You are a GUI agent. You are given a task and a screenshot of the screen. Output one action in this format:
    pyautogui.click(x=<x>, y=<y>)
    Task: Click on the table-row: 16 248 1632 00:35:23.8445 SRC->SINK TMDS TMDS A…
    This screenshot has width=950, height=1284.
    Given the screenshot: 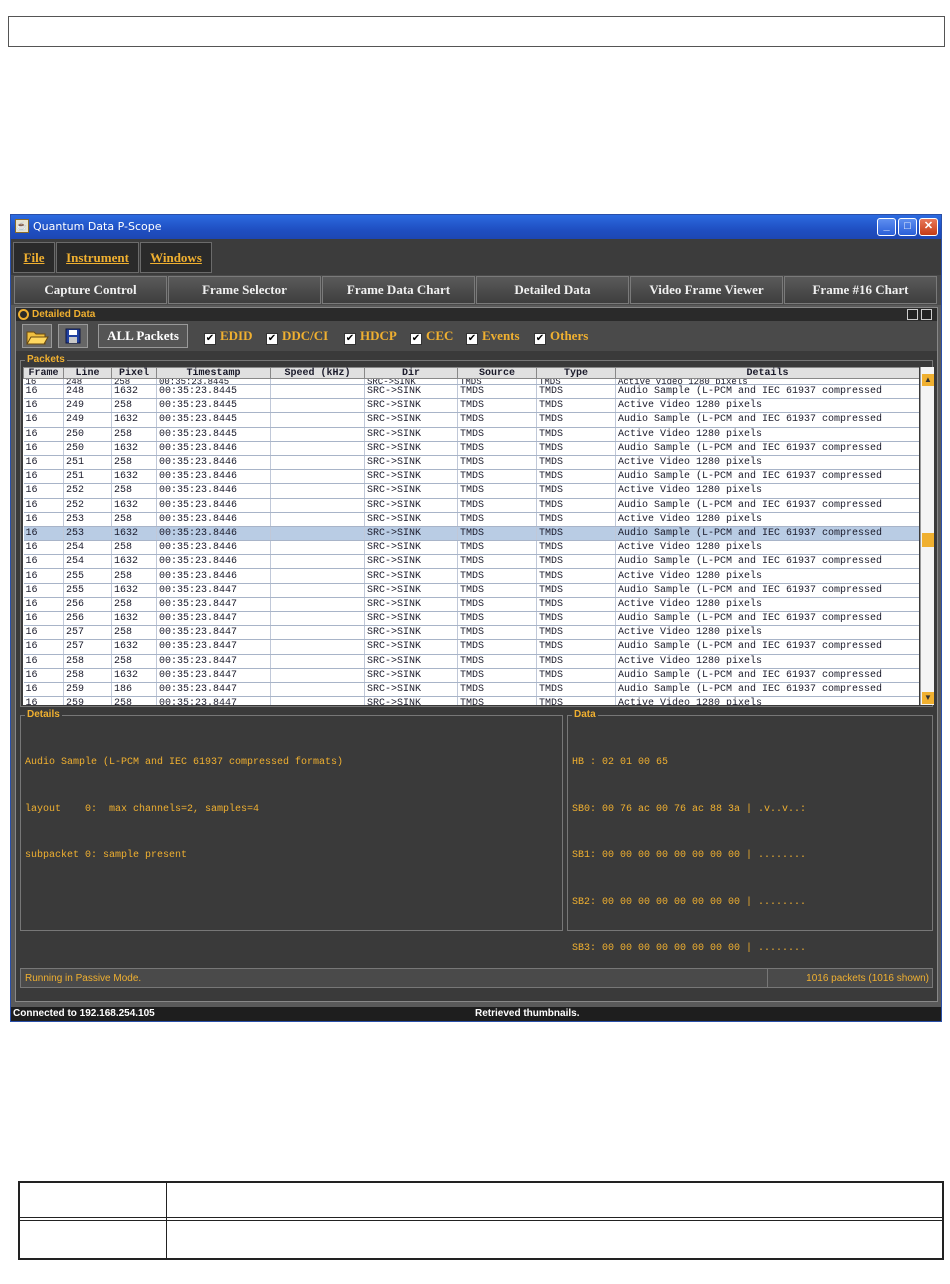 What is the action you would take?
    pyautogui.click(x=471, y=392)
    